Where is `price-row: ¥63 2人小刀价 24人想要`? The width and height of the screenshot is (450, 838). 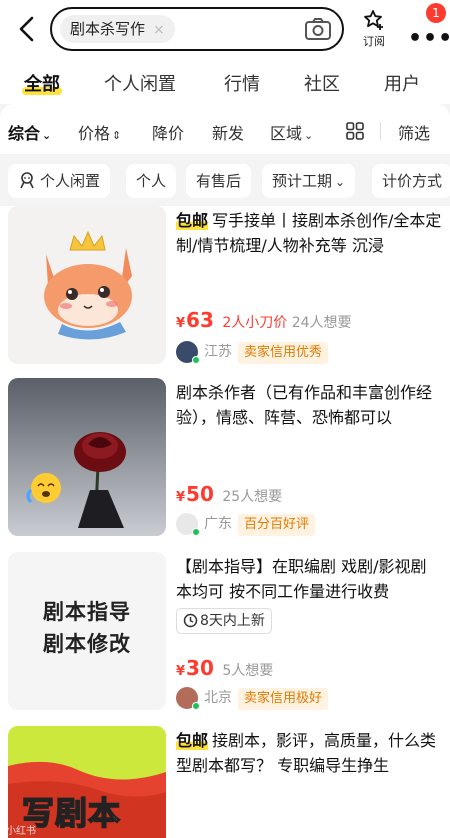
price-row: ¥63 2人小刀价 24人想要 is located at coordinates (264, 320).